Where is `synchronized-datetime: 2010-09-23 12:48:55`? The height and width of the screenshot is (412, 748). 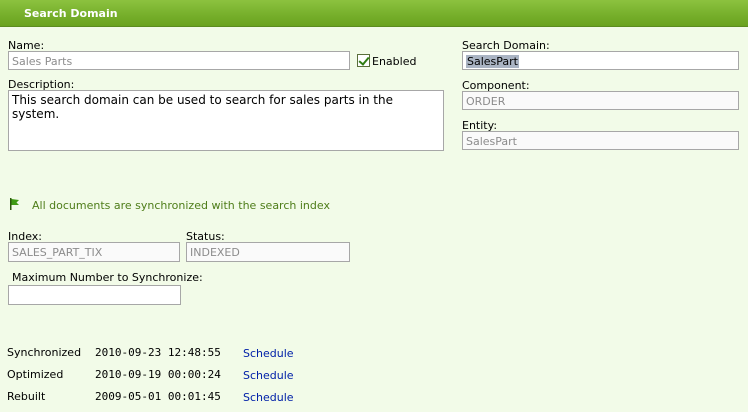 synchronized-datetime: 2010-09-23 12:48:55 is located at coordinates (158, 352).